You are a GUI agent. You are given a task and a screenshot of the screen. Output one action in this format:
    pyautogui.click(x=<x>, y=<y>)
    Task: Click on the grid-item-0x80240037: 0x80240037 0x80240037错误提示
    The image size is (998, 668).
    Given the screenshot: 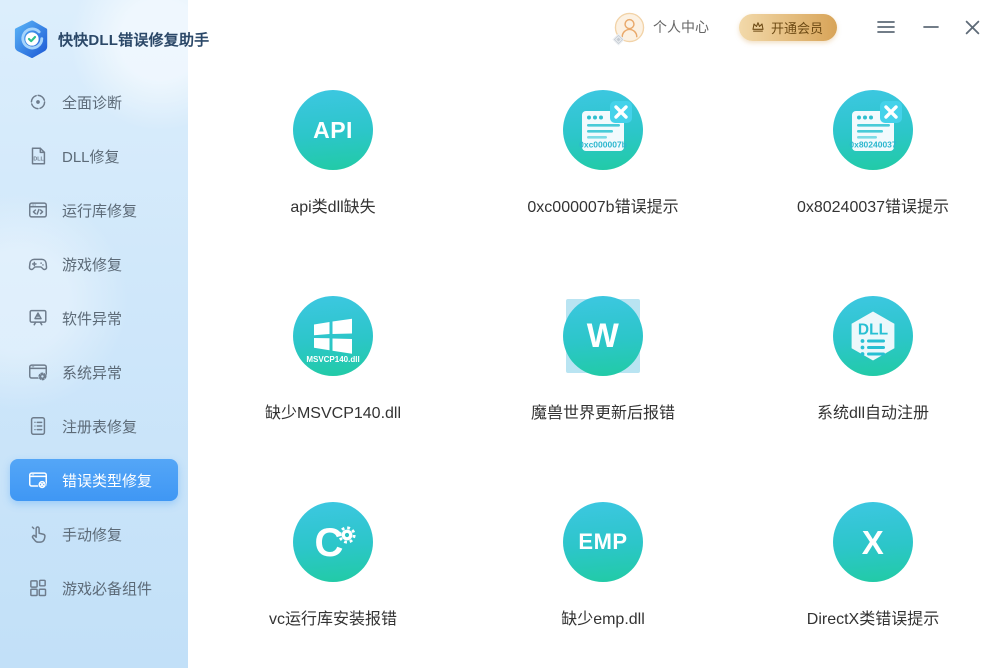 What is the action you would take?
    pyautogui.click(x=868, y=191)
    